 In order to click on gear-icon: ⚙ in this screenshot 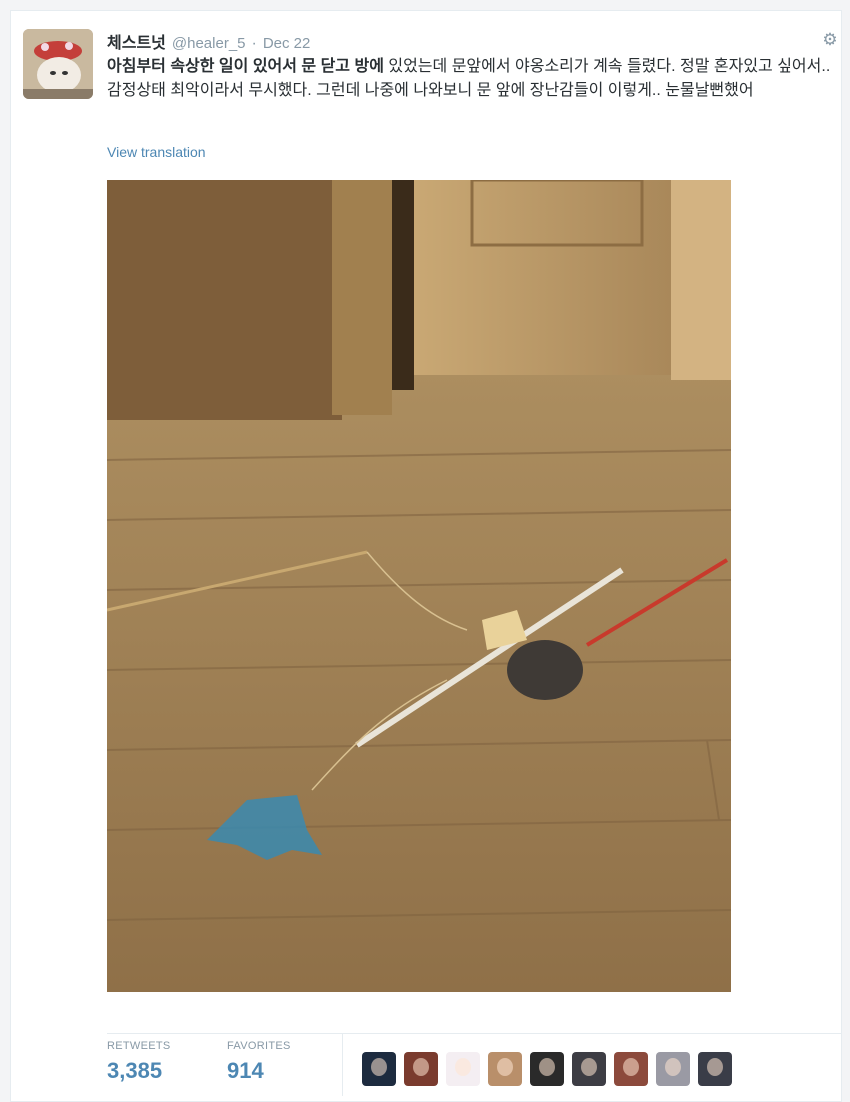, I will do `click(830, 40)`.